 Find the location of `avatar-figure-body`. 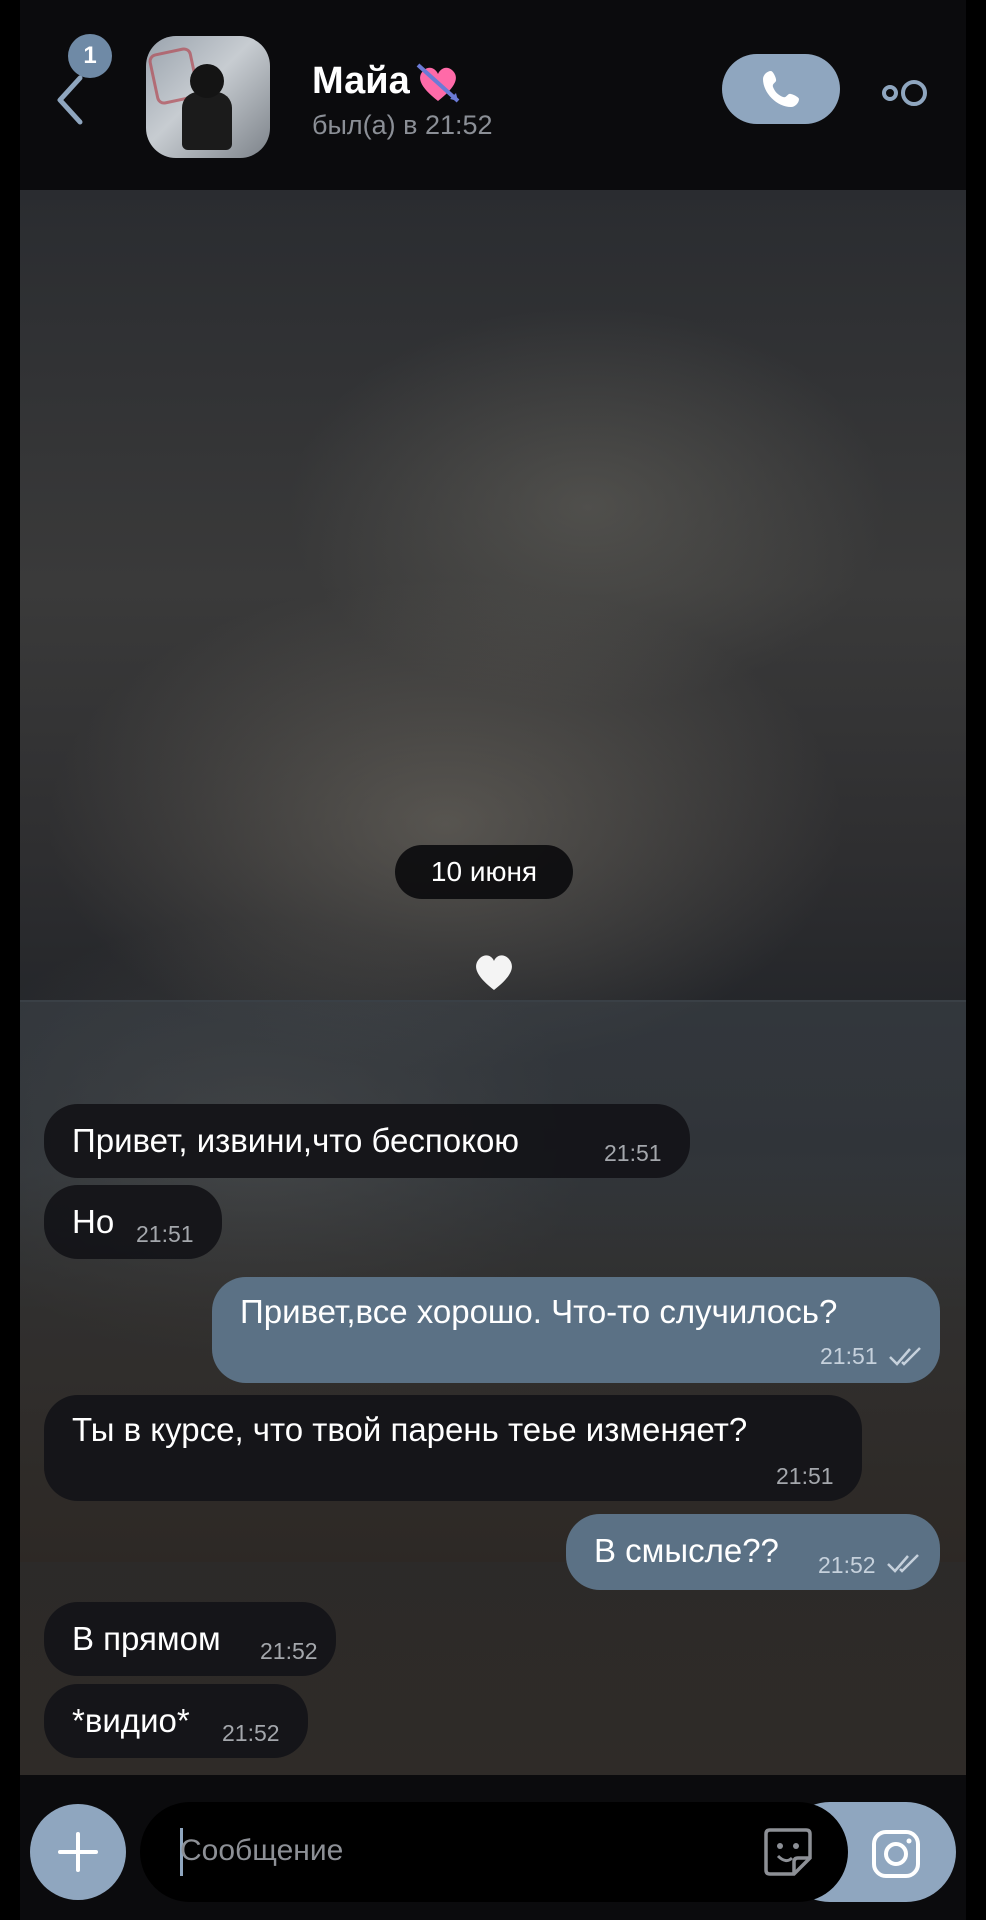

avatar-figure-body is located at coordinates (207, 121).